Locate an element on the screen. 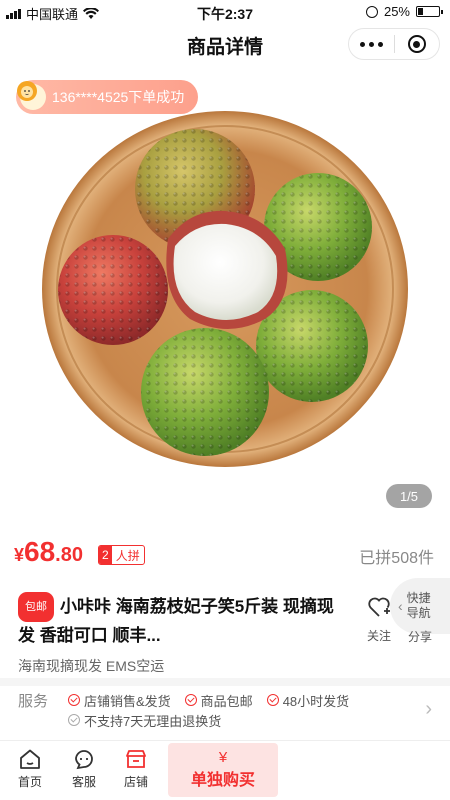 The height and width of the screenshot is (800, 450). price: ¥ 68 .80 is located at coordinates (48, 552).